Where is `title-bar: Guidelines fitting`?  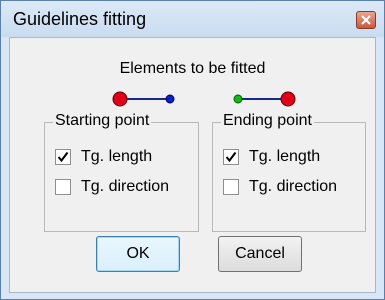 title-bar: Guidelines fitting is located at coordinates (192, 19).